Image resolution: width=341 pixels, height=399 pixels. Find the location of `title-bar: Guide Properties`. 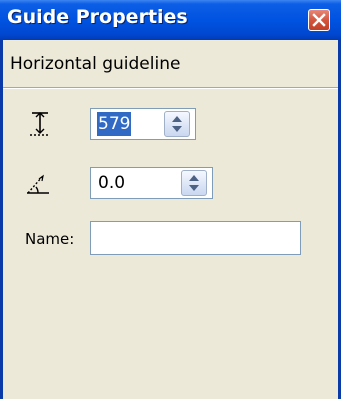

title-bar: Guide Properties is located at coordinates (170, 20).